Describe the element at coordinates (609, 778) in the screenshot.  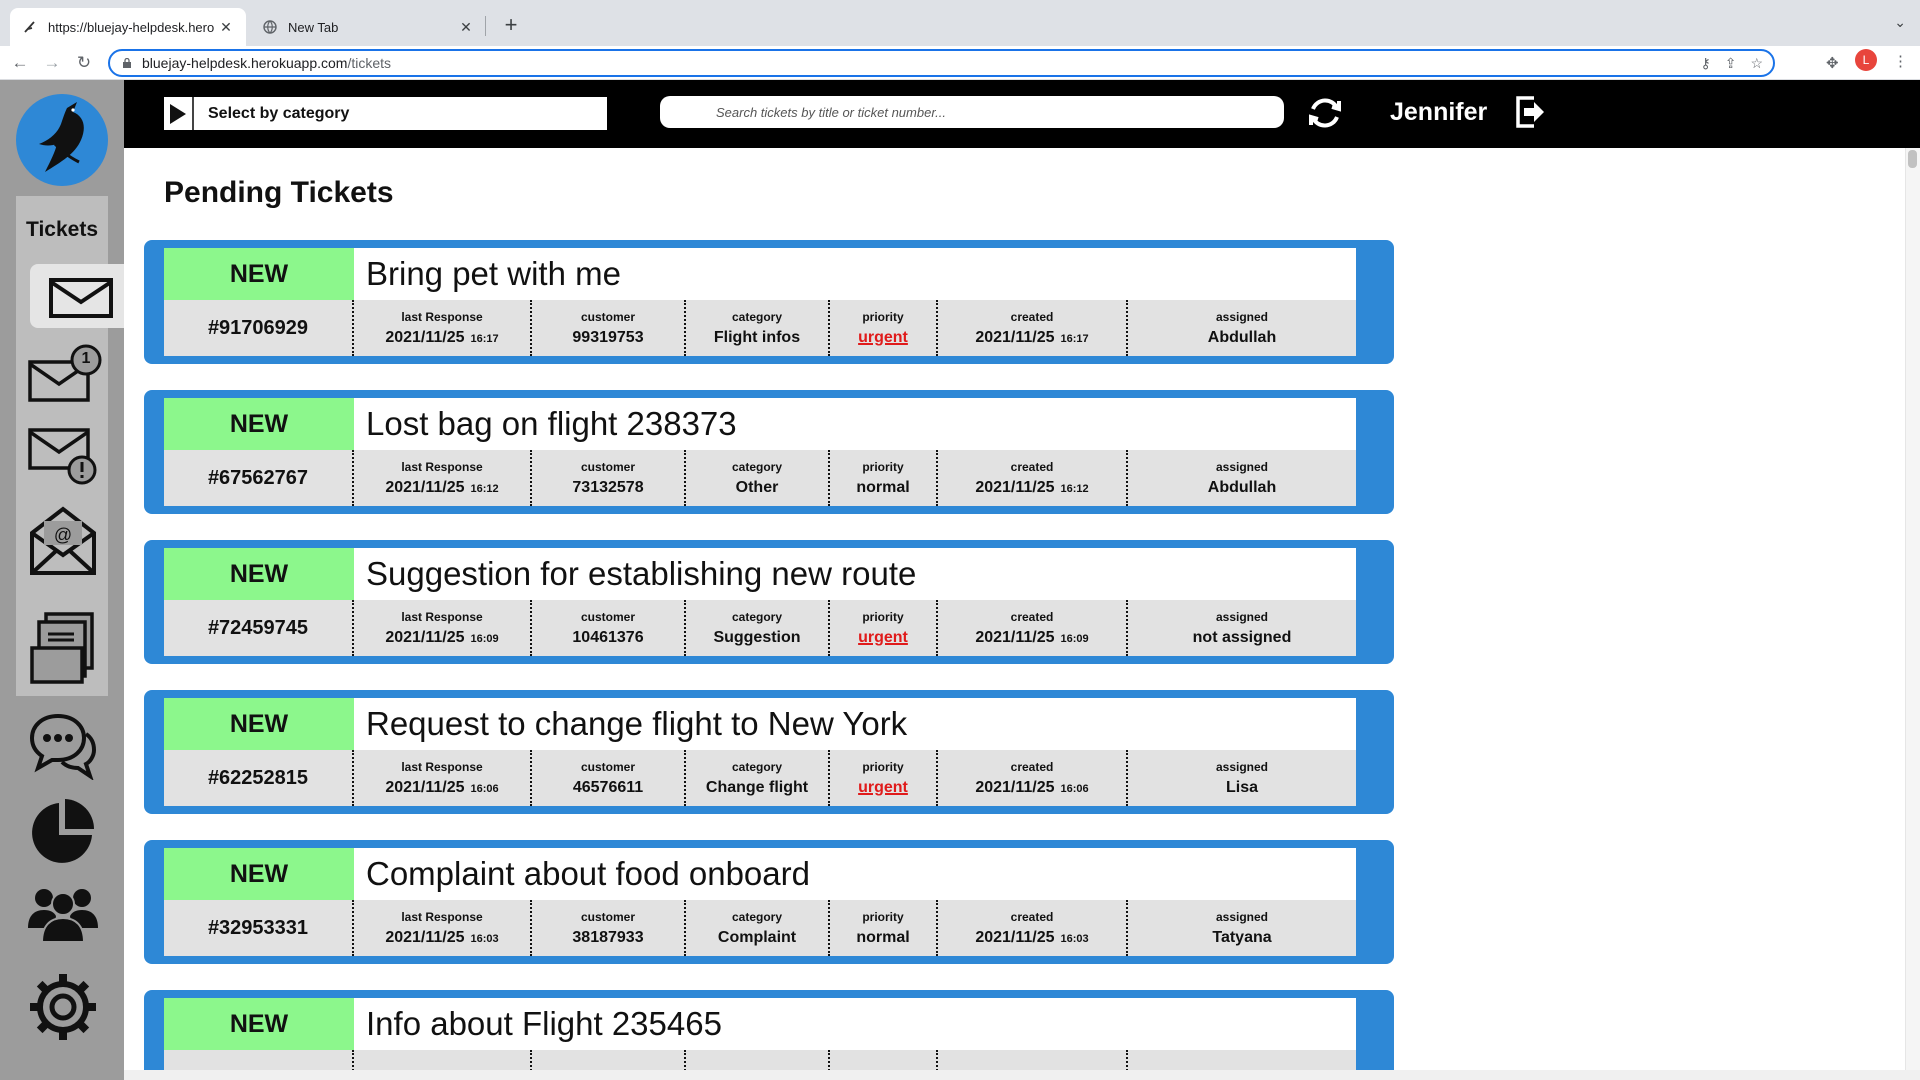
I see `field-customer: customer 46576611` at that location.